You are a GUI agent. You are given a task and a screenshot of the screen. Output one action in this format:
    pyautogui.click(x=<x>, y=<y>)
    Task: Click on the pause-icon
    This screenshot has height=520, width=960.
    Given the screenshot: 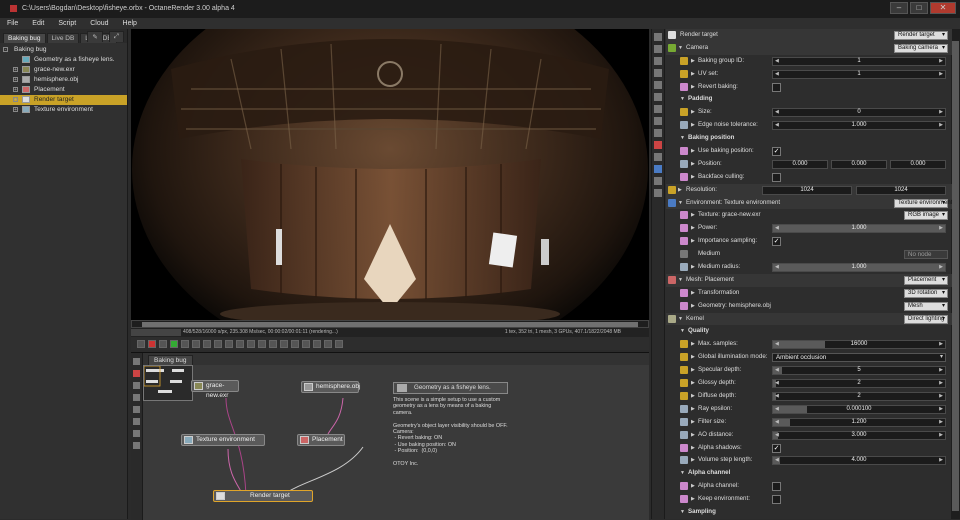 What is the action you would take?
    pyautogui.click(x=207, y=343)
    